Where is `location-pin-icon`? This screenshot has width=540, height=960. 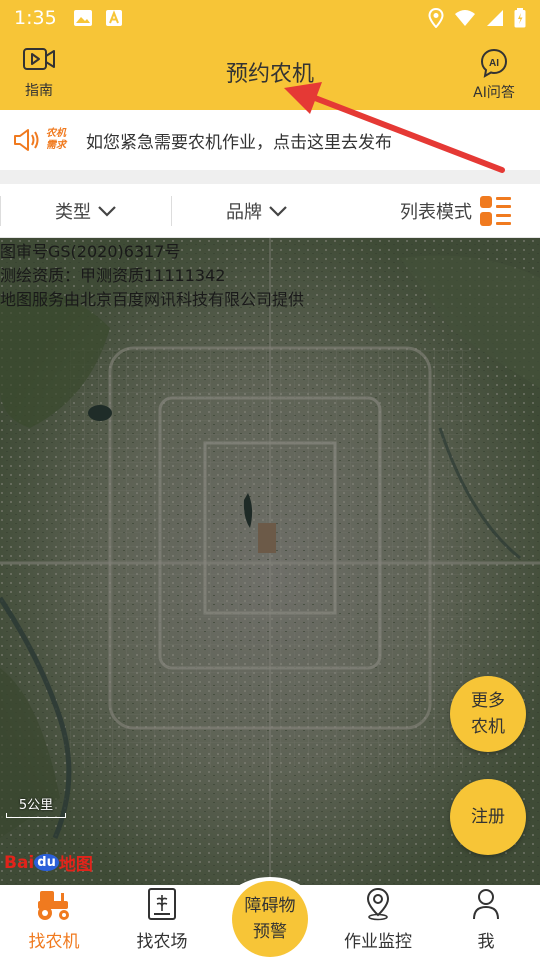 location-pin-icon is located at coordinates (378, 904).